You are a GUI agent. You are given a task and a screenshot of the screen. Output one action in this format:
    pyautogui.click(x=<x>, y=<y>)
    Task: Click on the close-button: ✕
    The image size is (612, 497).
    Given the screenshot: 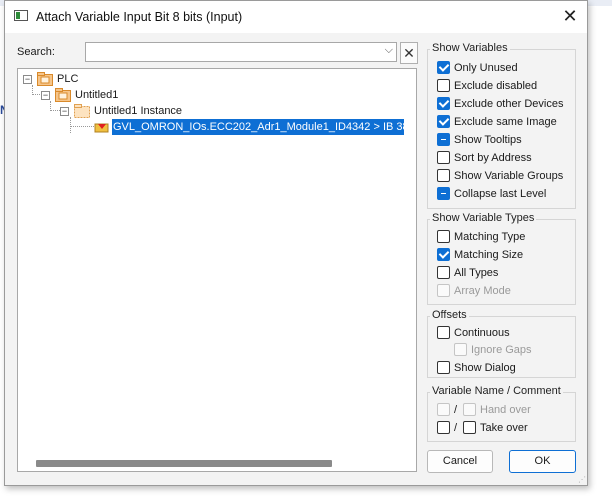 What is the action you would take?
    pyautogui.click(x=570, y=16)
    